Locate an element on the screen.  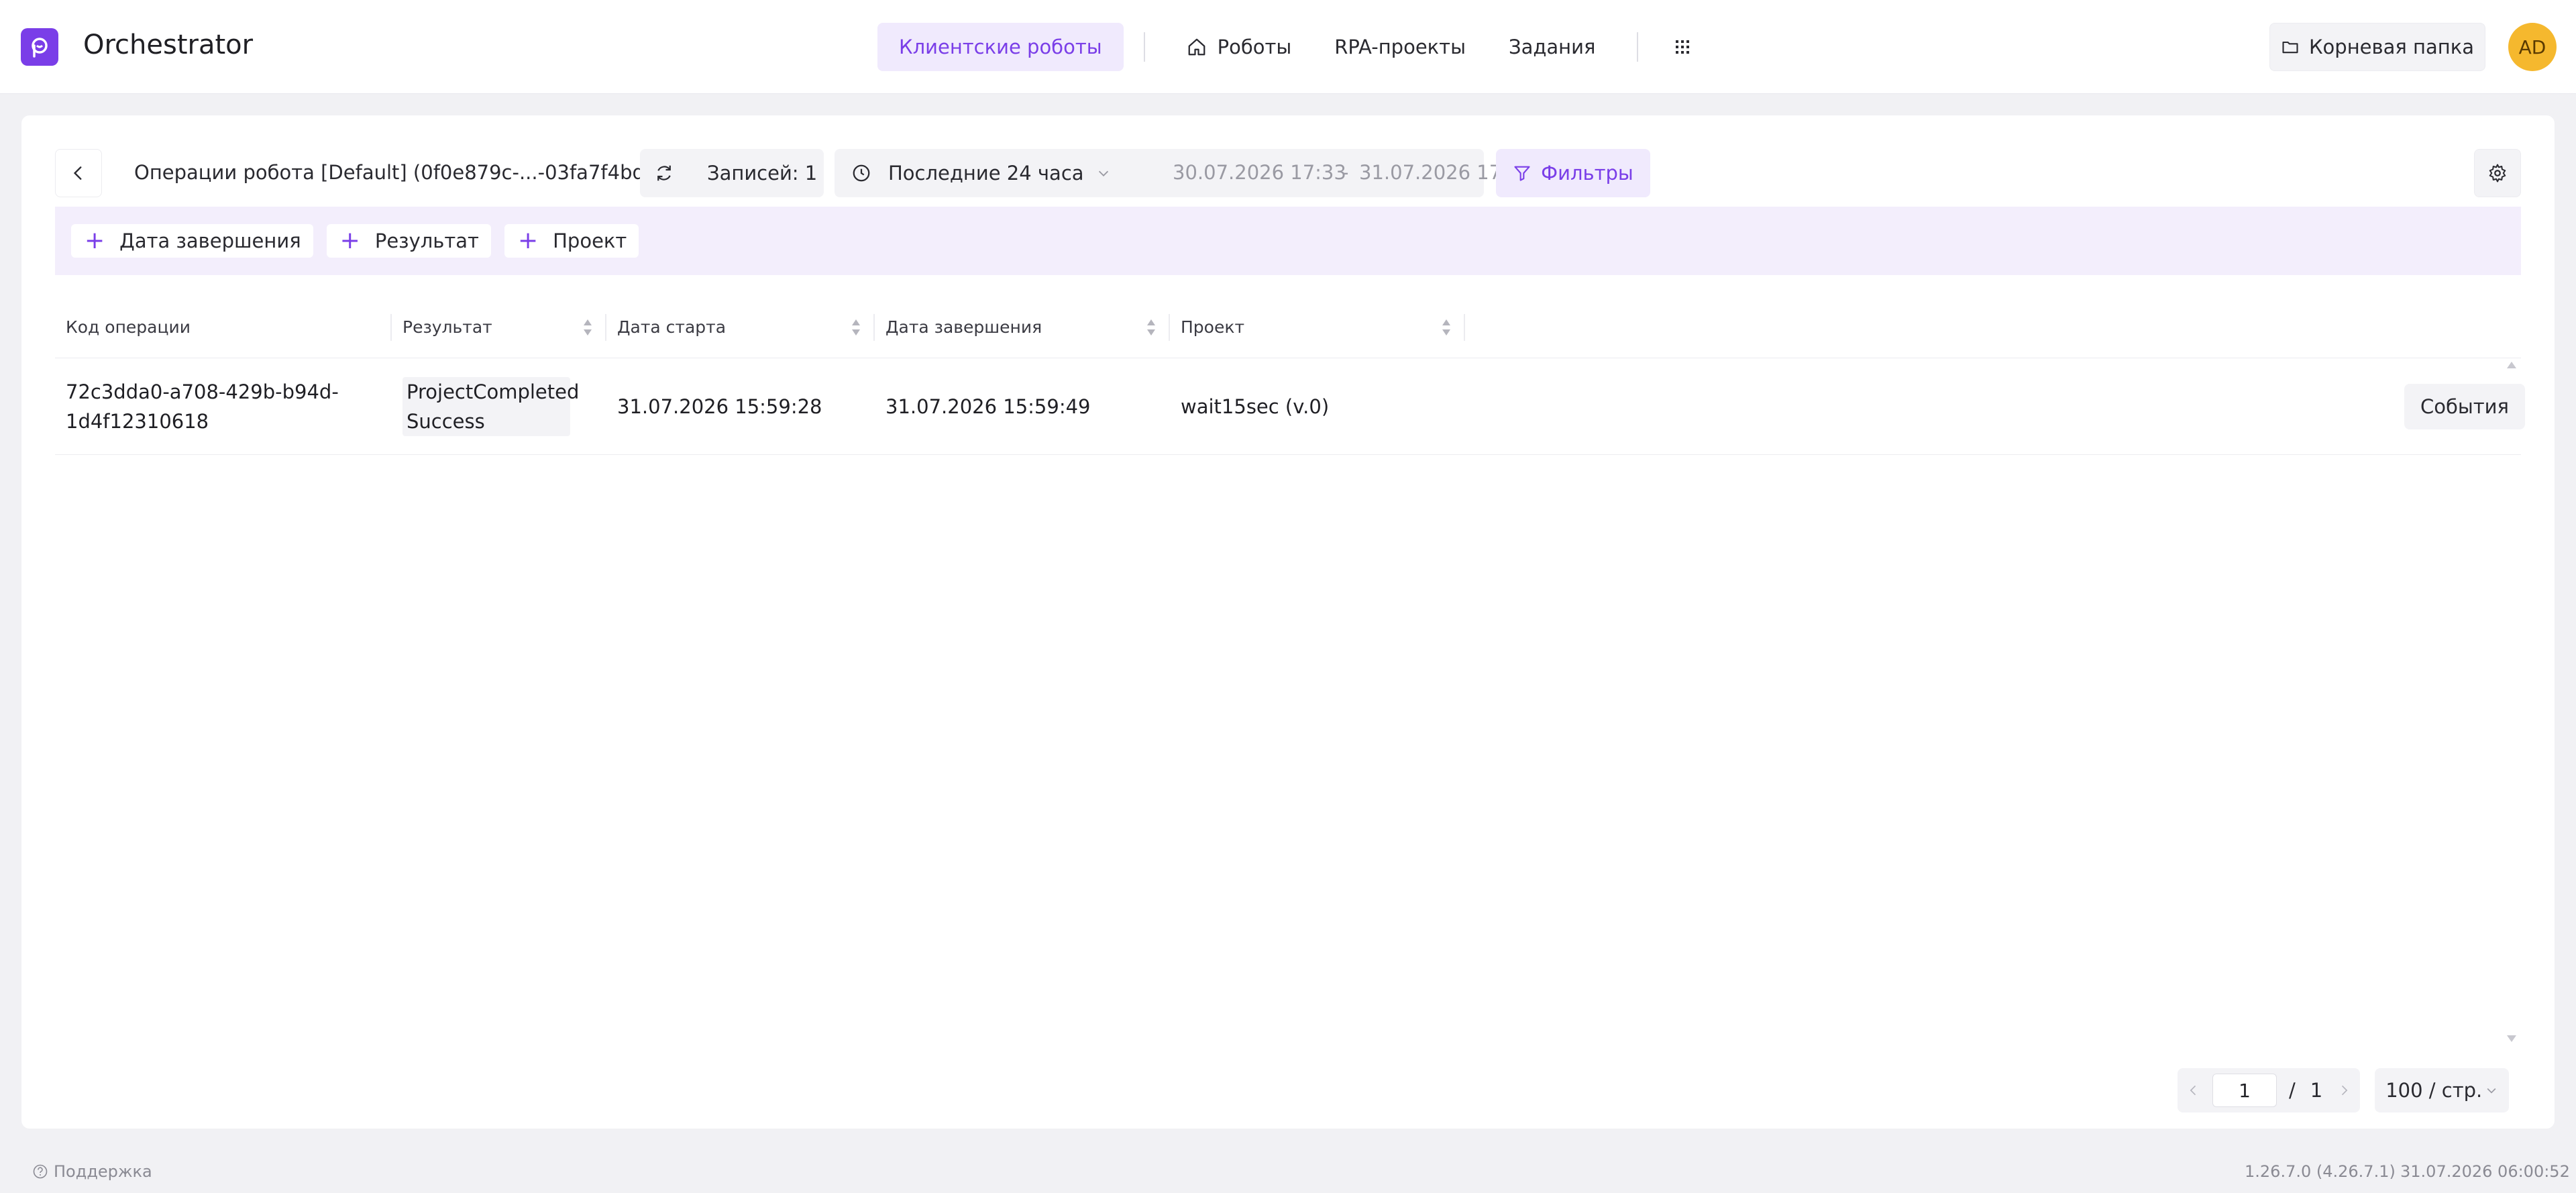
records-count: Записей: 1 is located at coordinates (762, 173).